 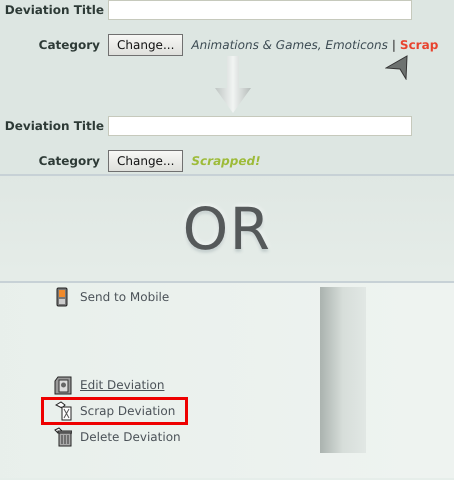 What do you see at coordinates (63, 411) in the screenshot?
I see `torn-page-icon` at bounding box center [63, 411].